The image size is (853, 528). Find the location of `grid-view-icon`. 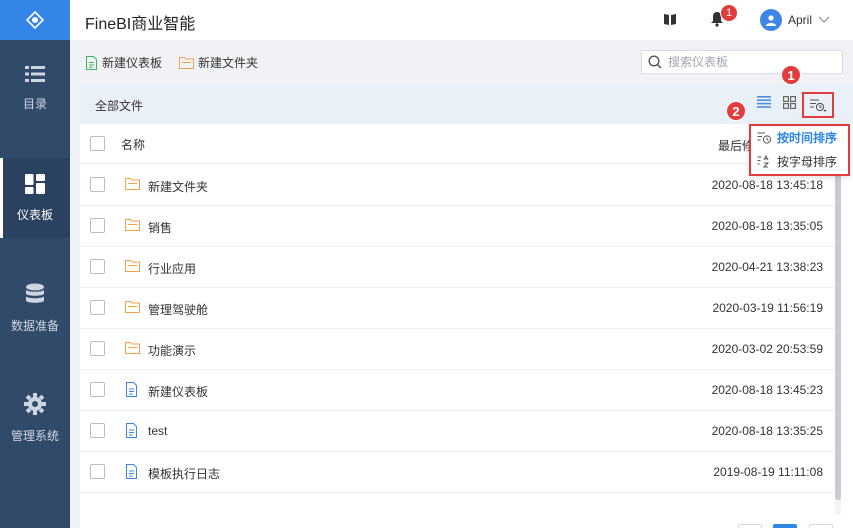

grid-view-icon is located at coordinates (789, 102).